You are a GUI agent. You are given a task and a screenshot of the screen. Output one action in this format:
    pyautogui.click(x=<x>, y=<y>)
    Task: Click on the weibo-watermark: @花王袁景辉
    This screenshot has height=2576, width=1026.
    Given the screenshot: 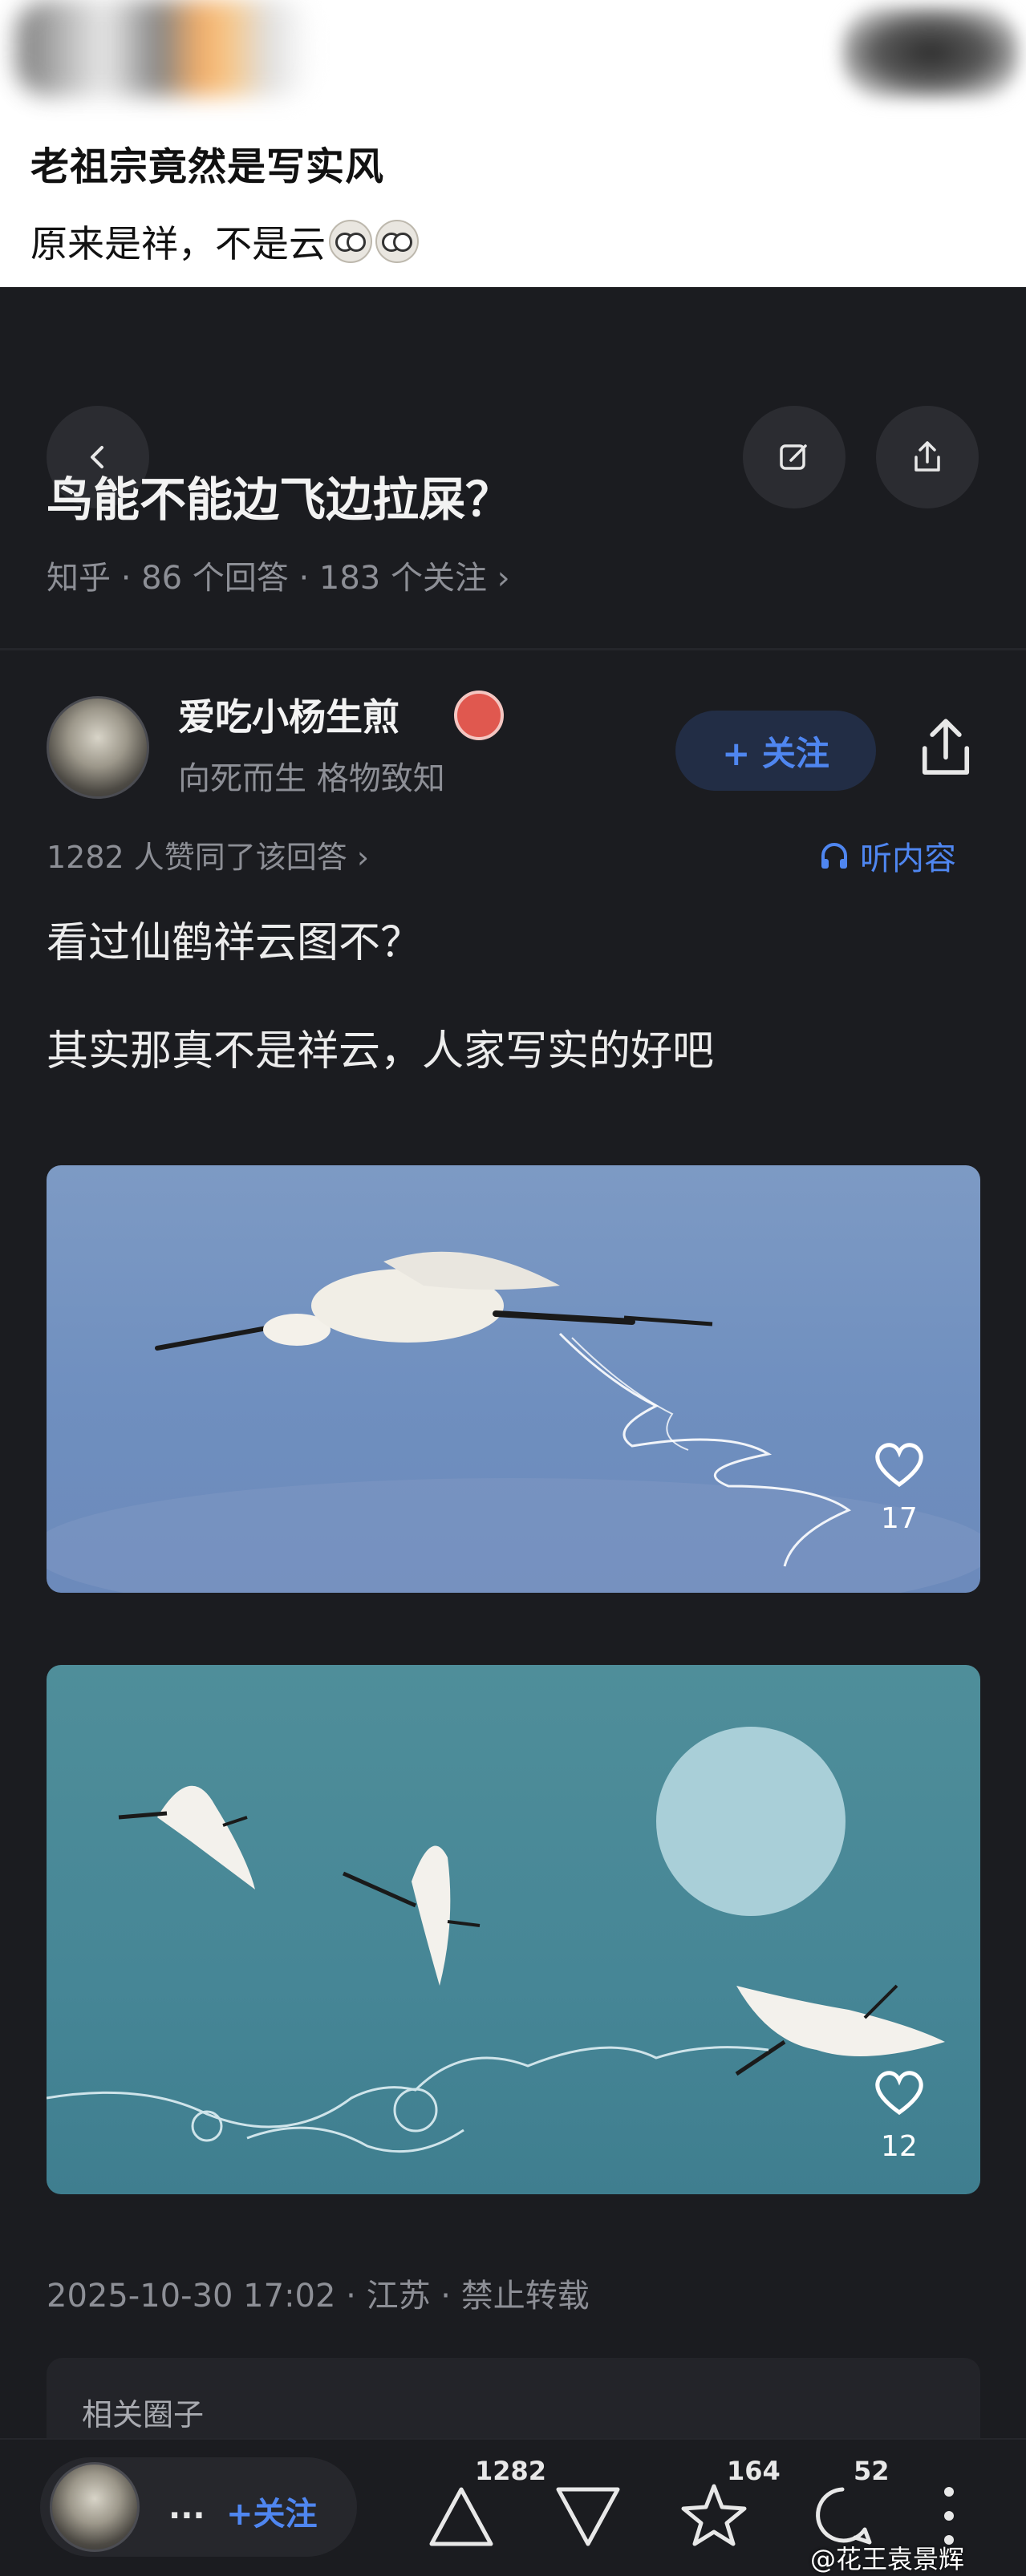 What is the action you would take?
    pyautogui.click(x=887, y=2559)
    